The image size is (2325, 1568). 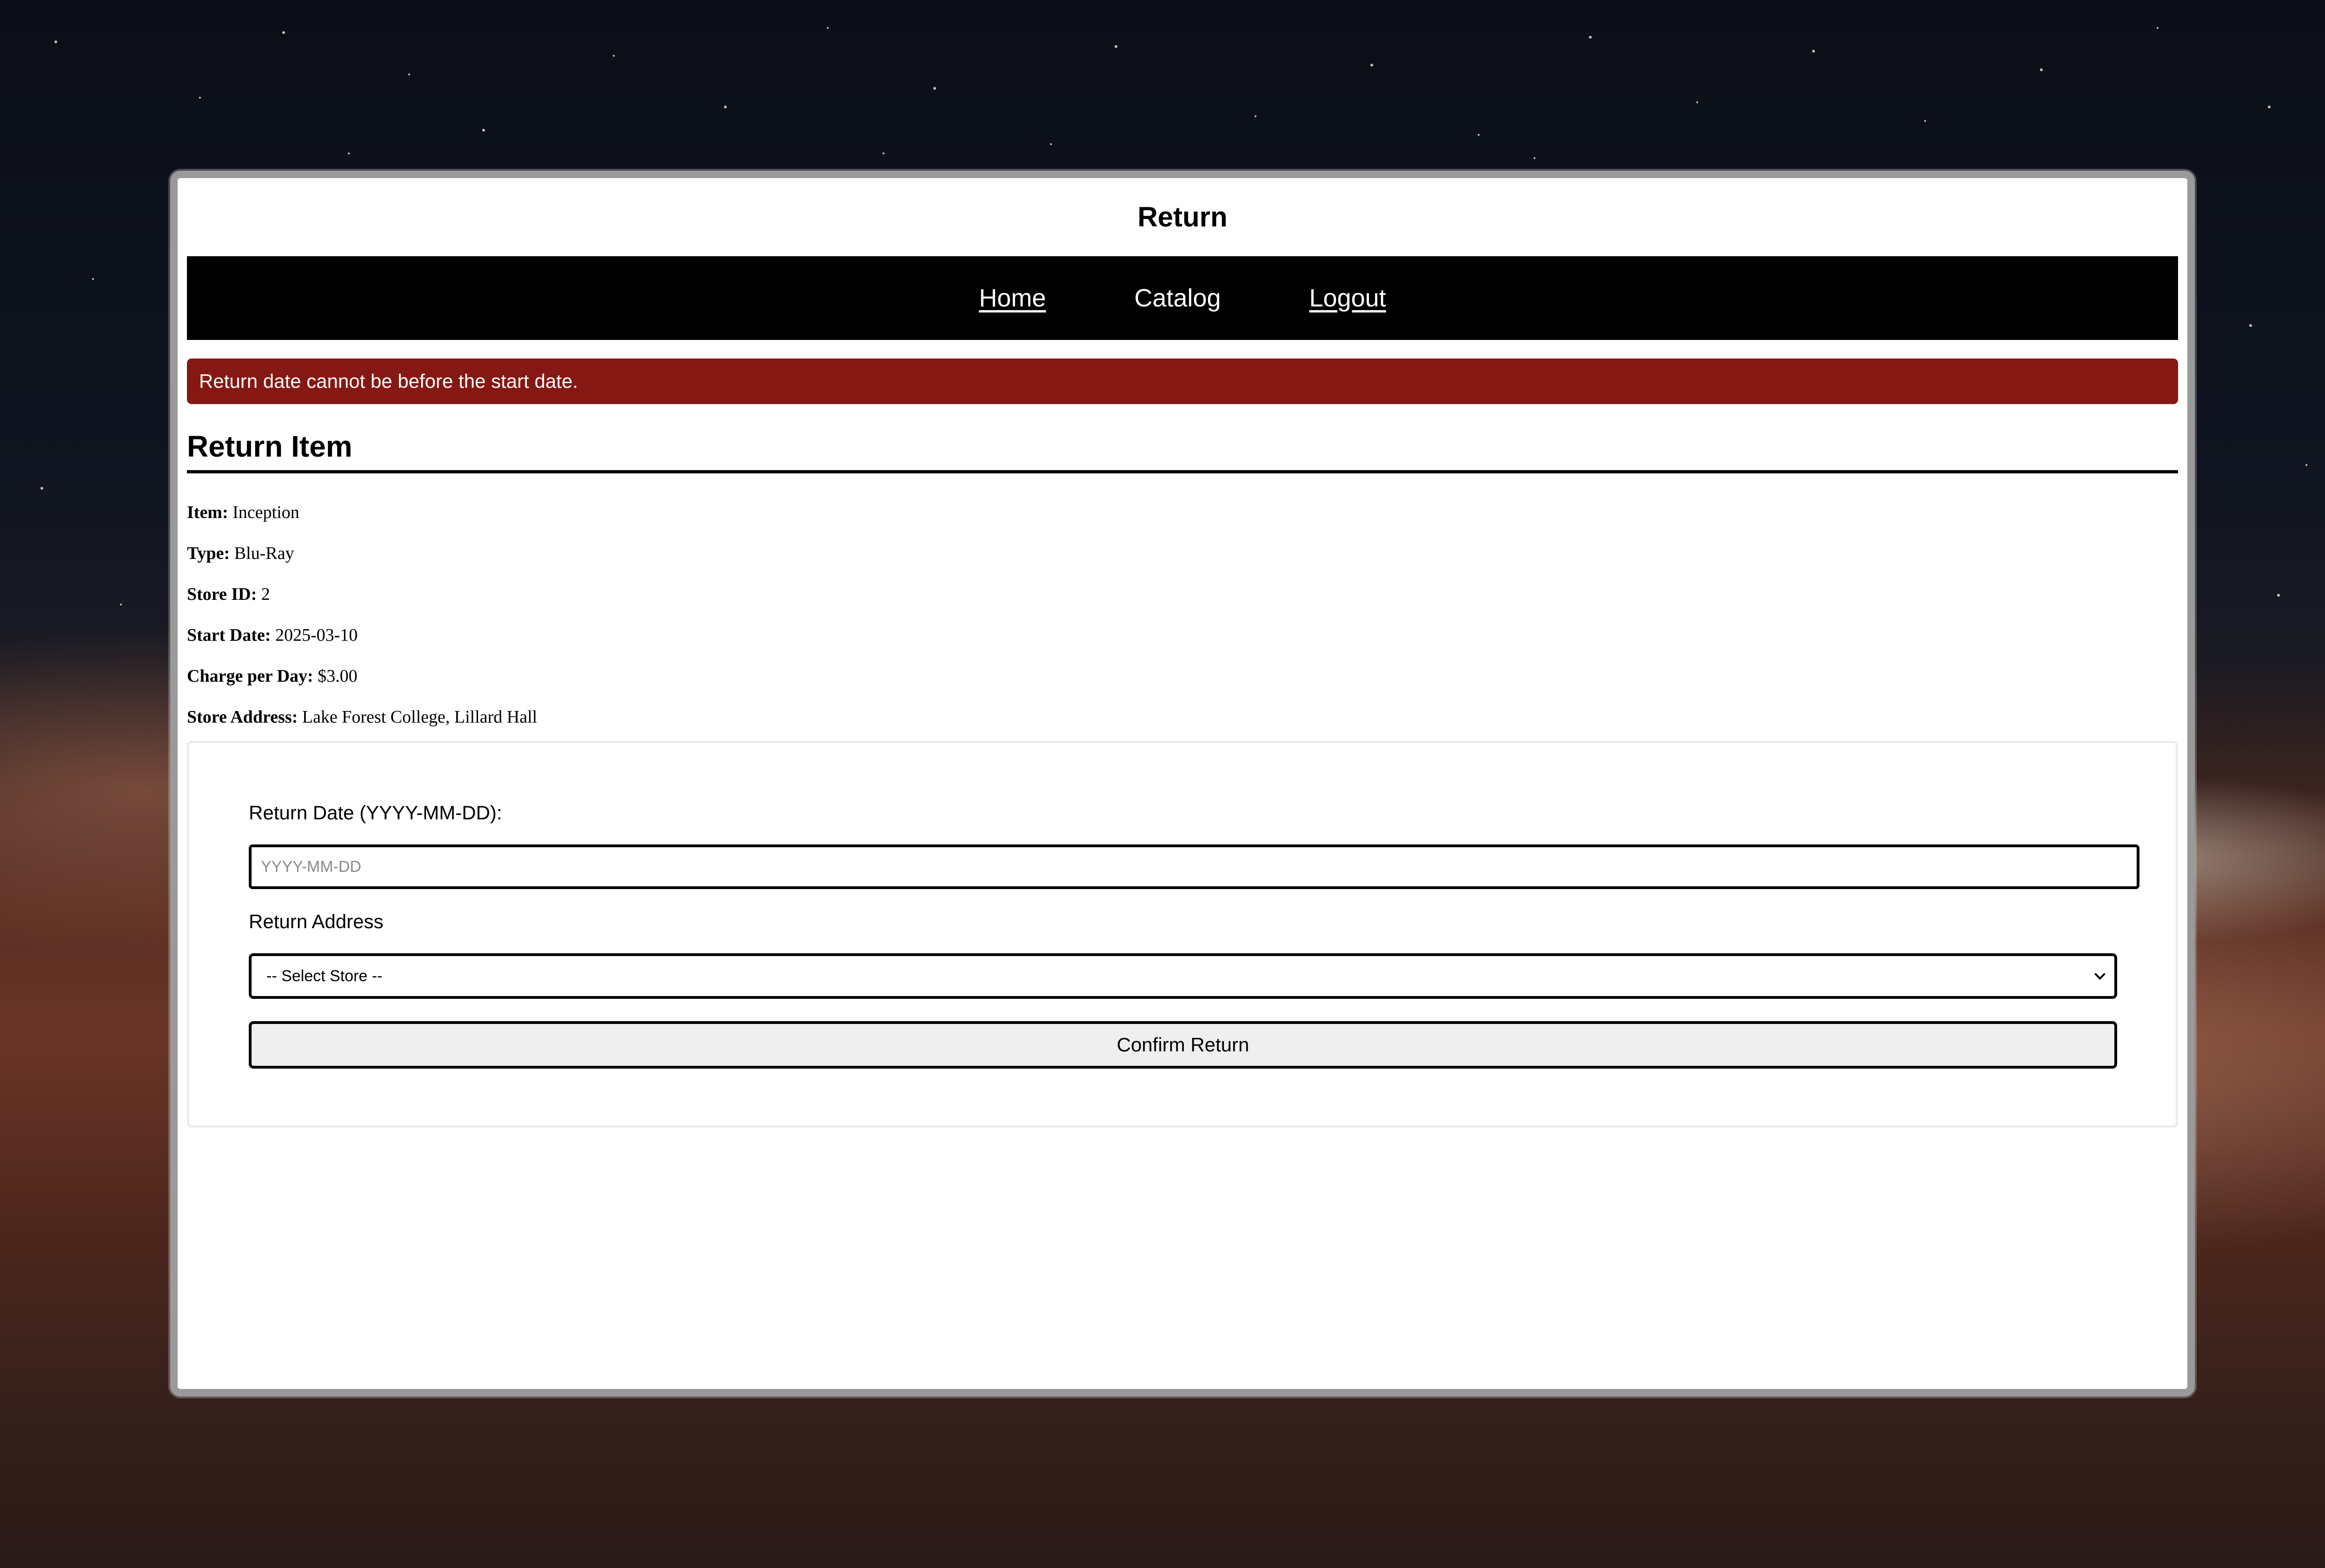 What do you see at coordinates (264, 553) in the screenshot?
I see `detail-value: Blu-Ray` at bounding box center [264, 553].